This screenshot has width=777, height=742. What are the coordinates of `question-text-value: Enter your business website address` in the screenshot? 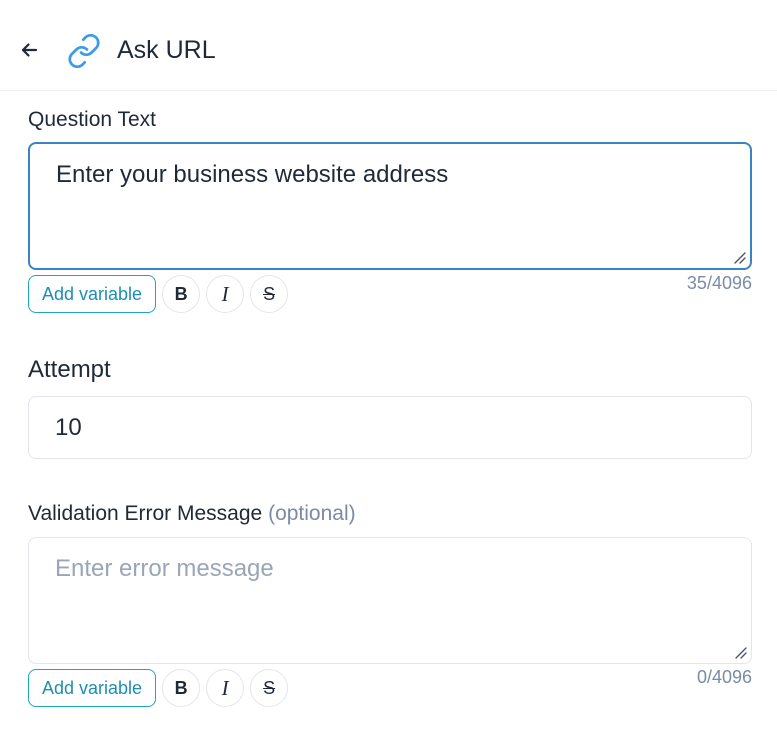 It's located at (252, 174).